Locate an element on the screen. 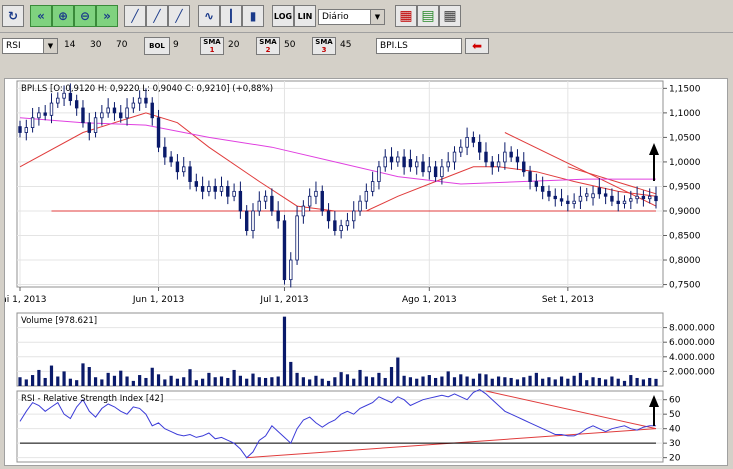 This screenshot has height=469, width=733. line-chart-icon: ∿ is located at coordinates (209, 16).